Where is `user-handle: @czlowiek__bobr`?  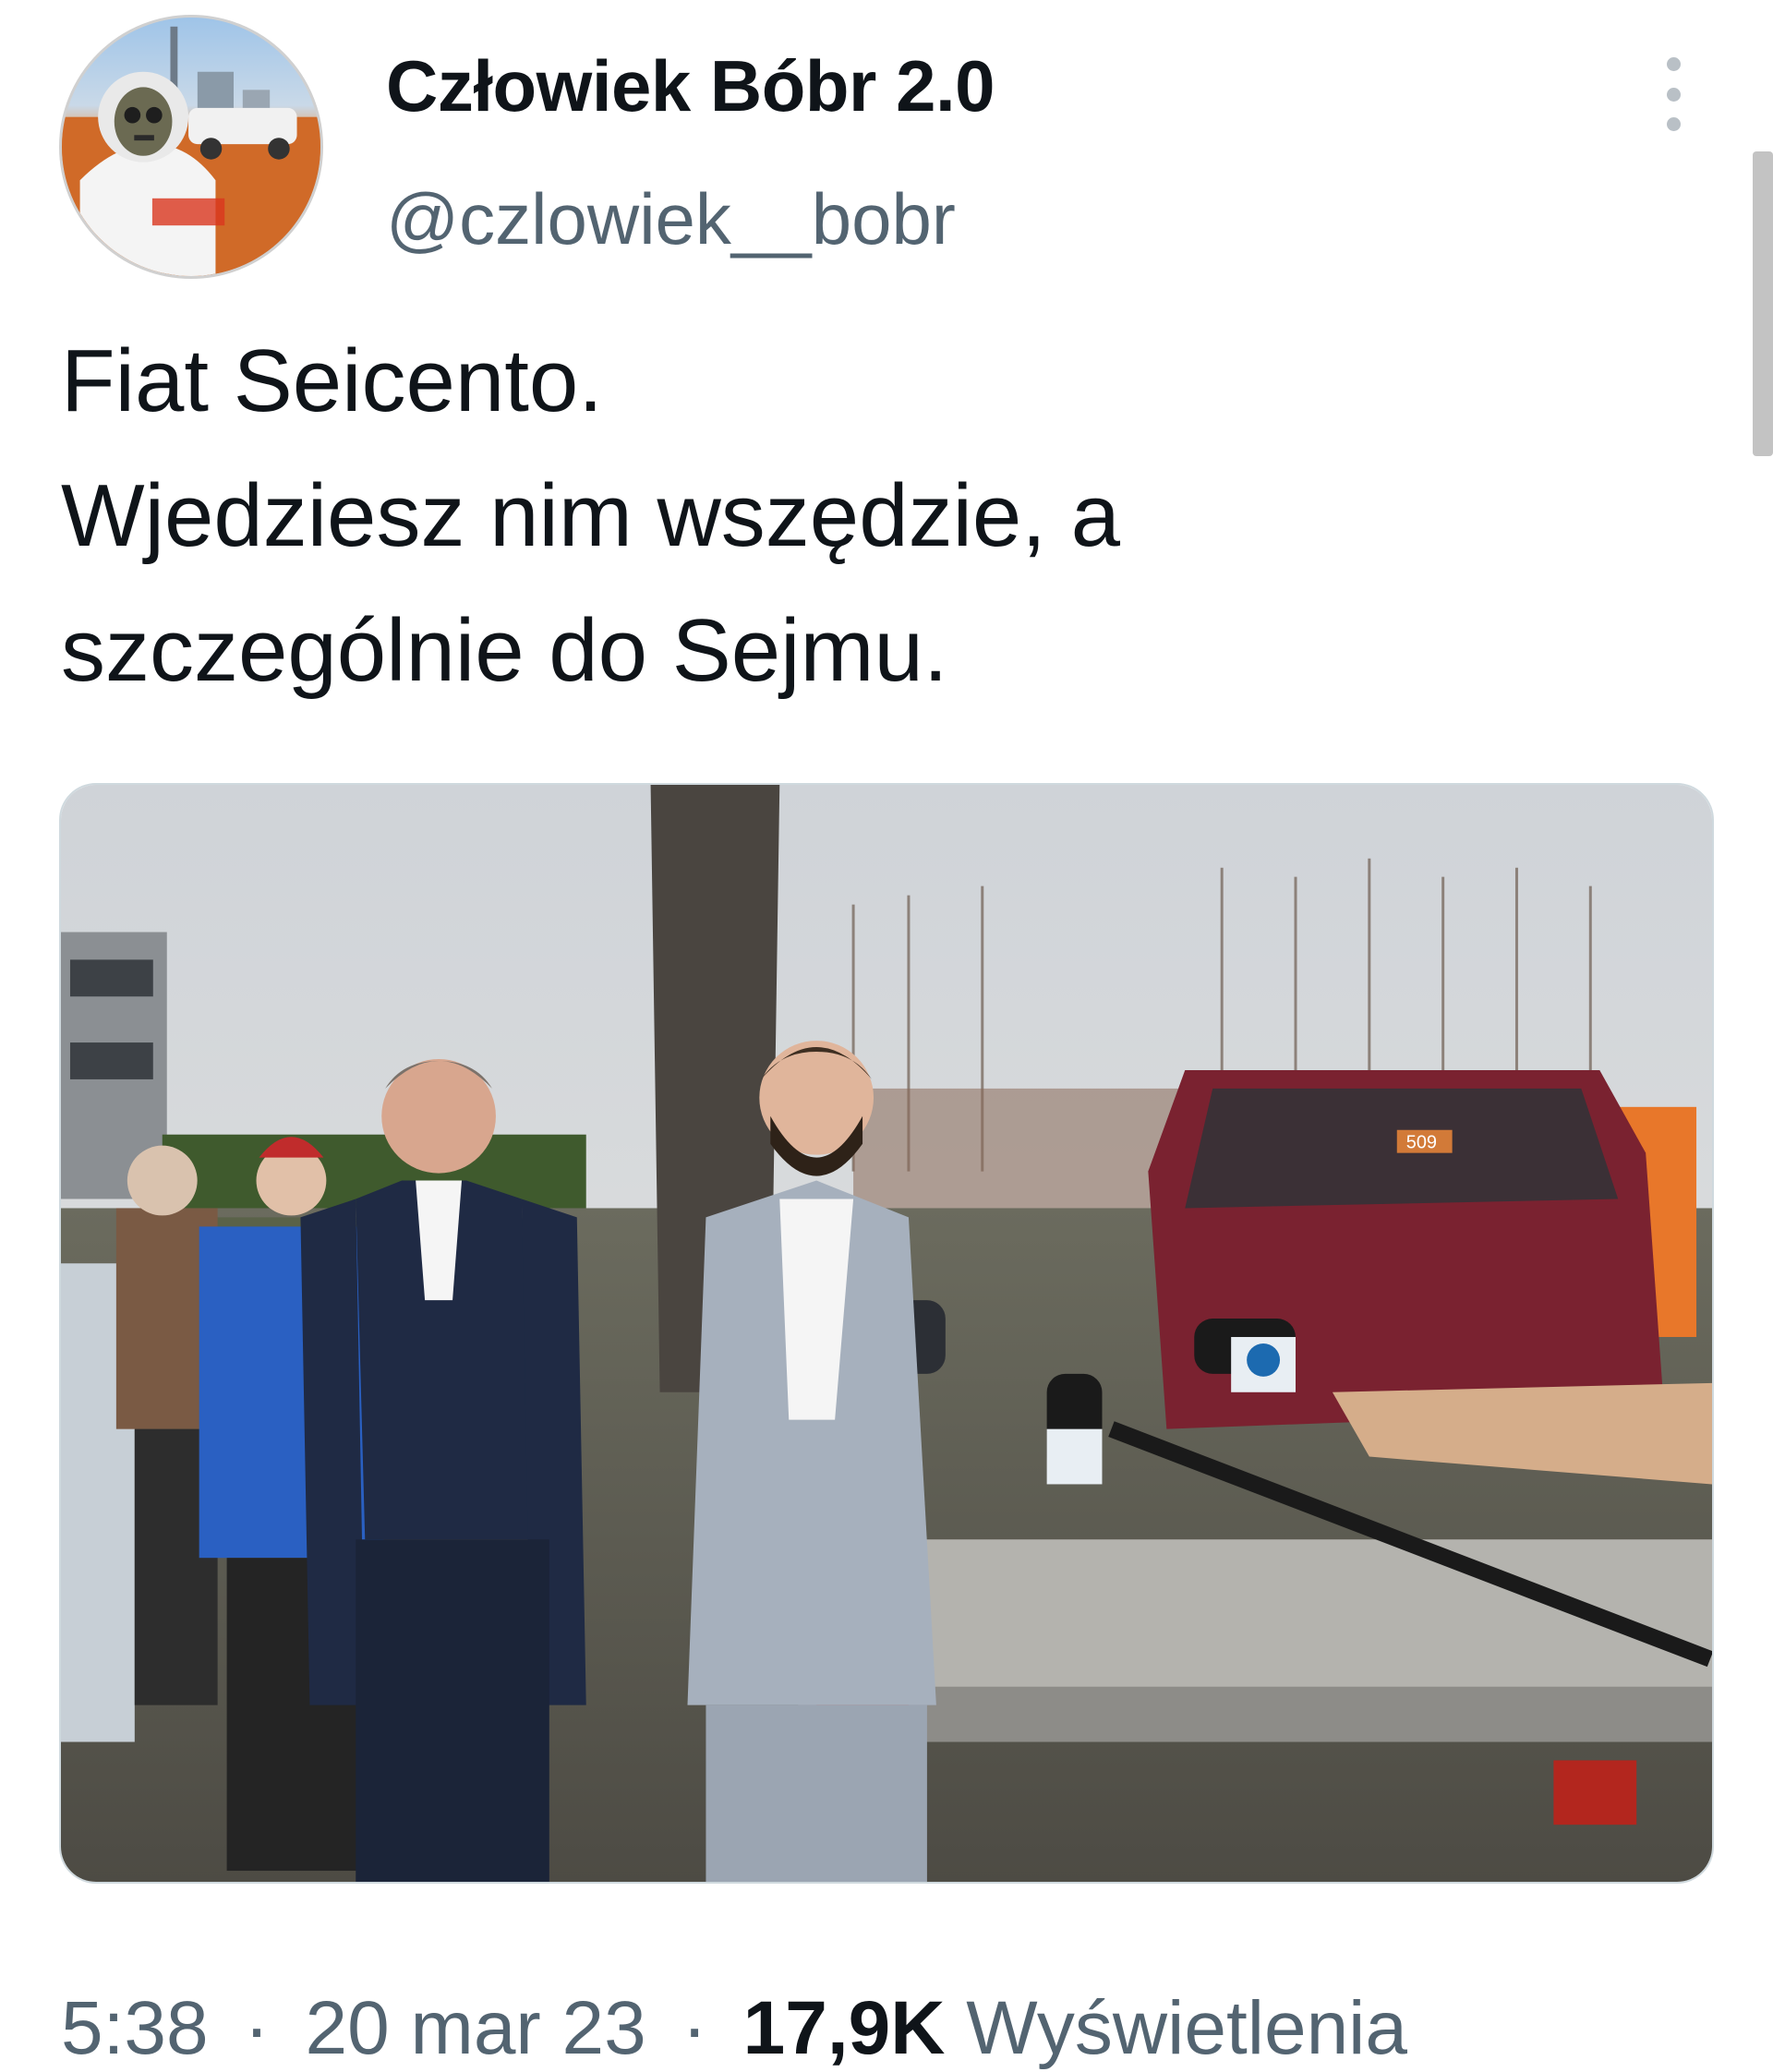 user-handle: @czlowiek__bobr is located at coordinates (671, 219).